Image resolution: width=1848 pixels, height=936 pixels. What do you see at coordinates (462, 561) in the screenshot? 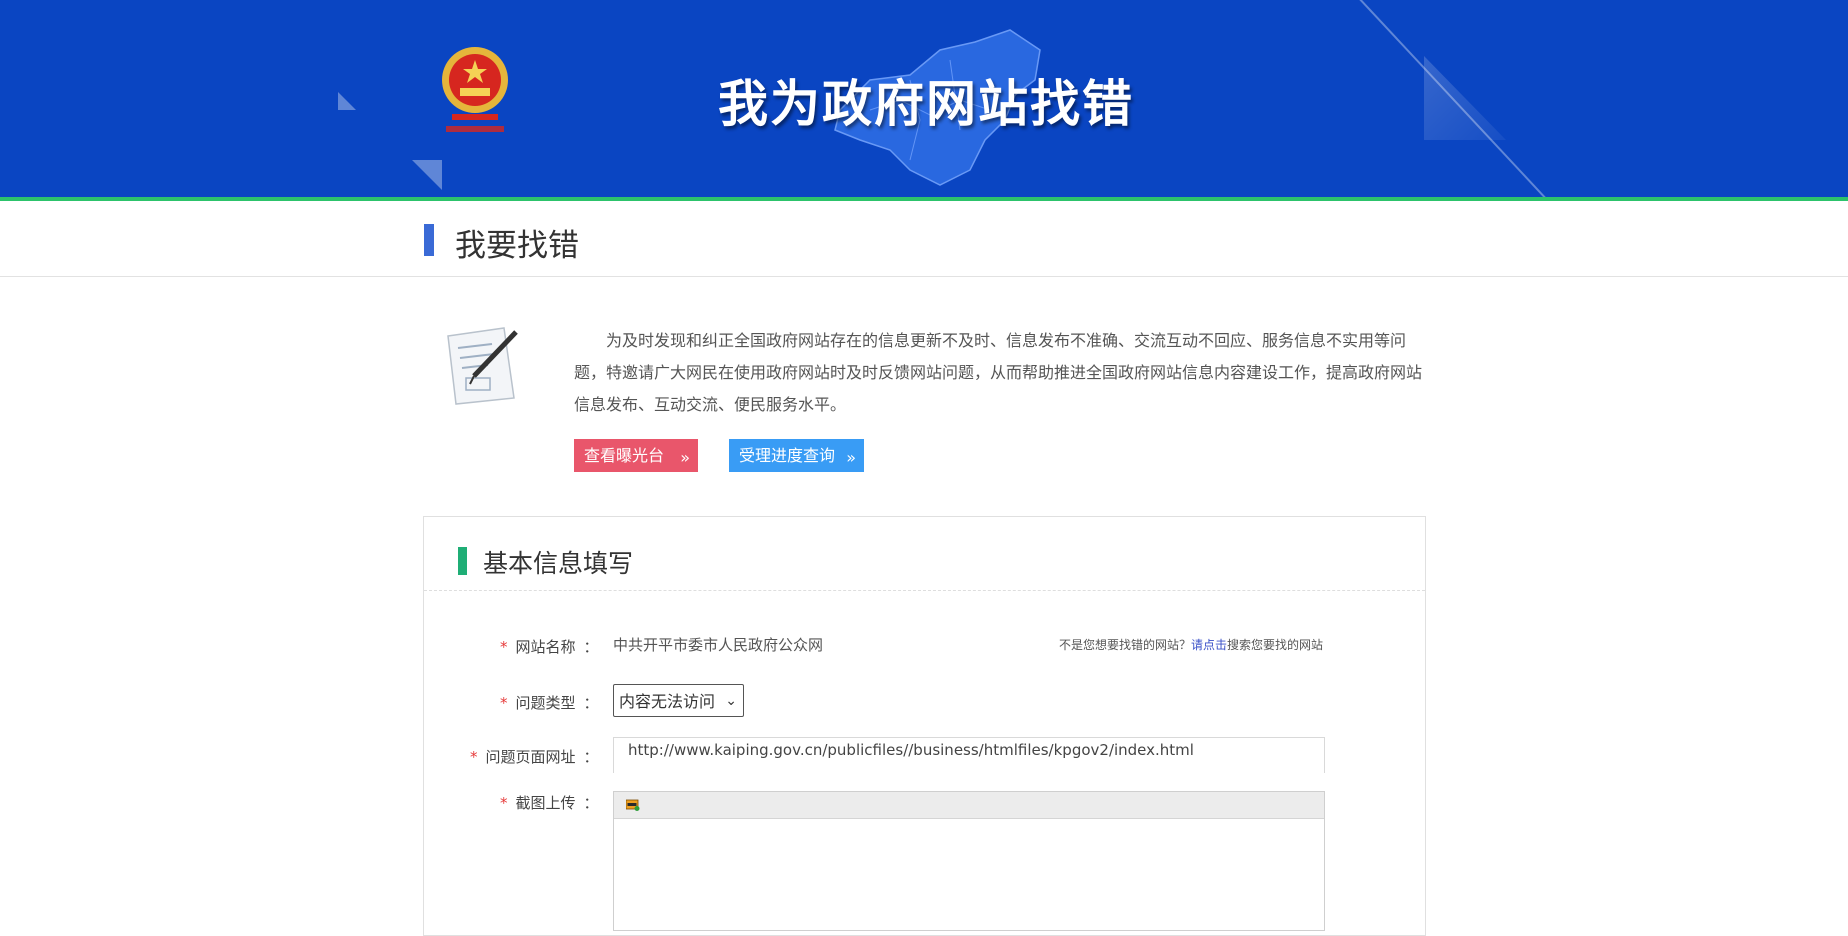
I see `panel-marker` at bounding box center [462, 561].